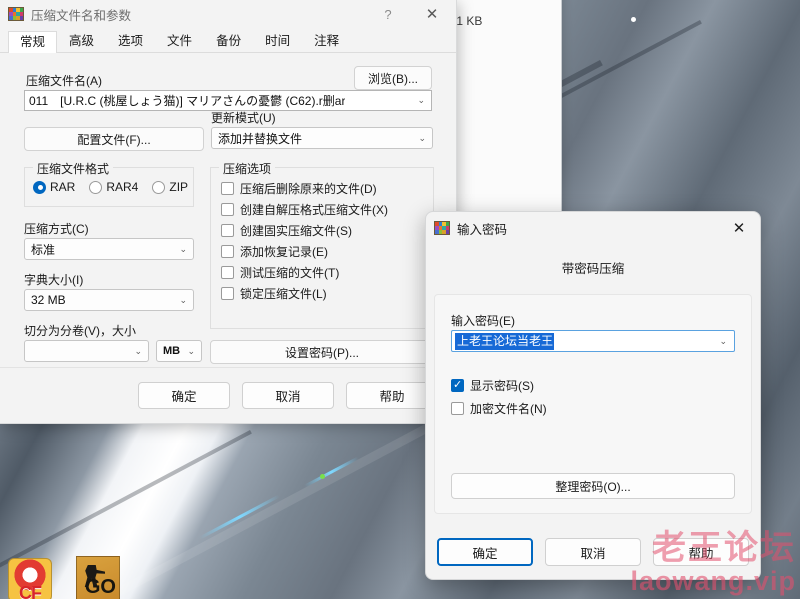 This screenshot has width=800, height=599. I want to click on checkbox-lock-archive: 锁定压缩文件(L), so click(327, 293).